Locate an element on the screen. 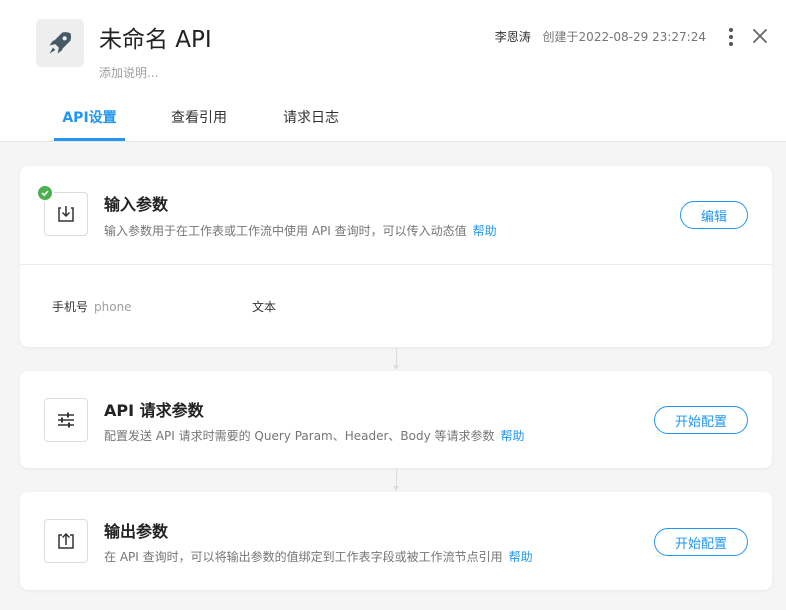 The width and height of the screenshot is (786, 610). tab-bar: API设置 查看引用 请求日志 is located at coordinates (393, 121).